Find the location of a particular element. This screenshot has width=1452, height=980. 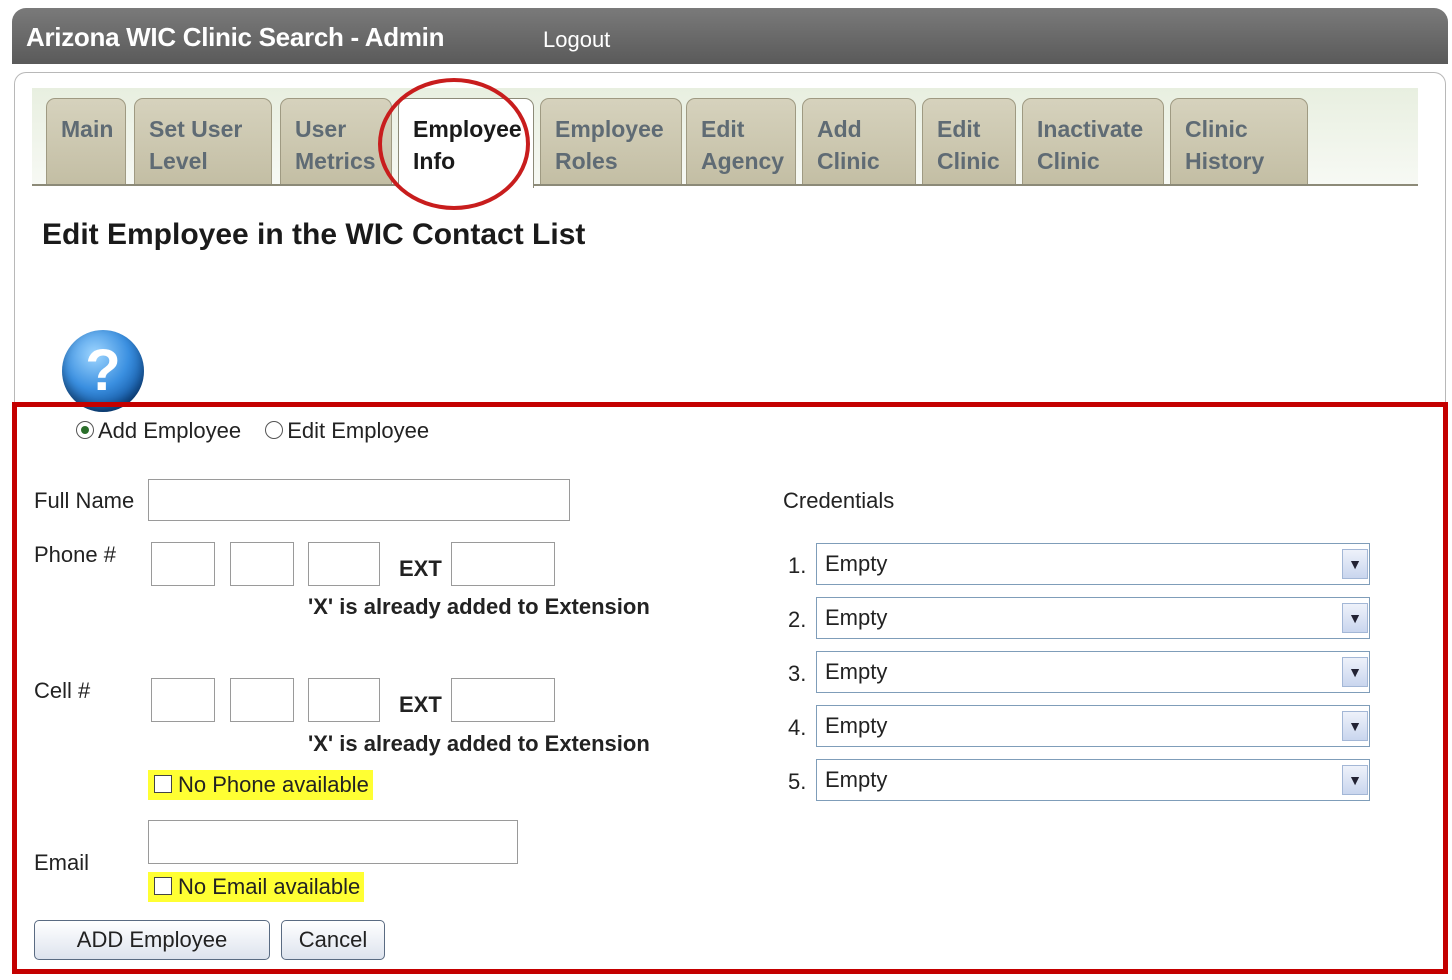

tab-set-user-level: Set User Level is located at coordinates (203, 141).